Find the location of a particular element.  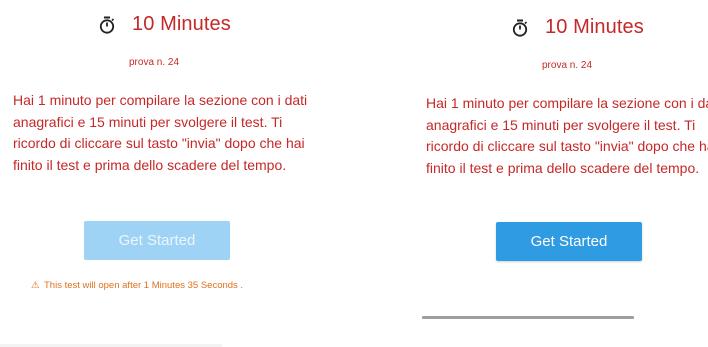

horizontal-scrollbar is located at coordinates (528, 317).